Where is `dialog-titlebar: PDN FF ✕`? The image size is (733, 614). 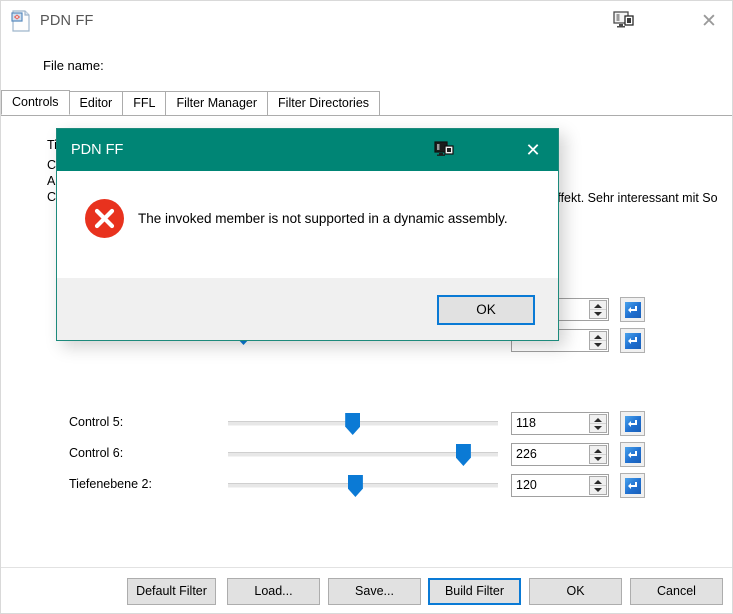 dialog-titlebar: PDN FF ✕ is located at coordinates (307, 150).